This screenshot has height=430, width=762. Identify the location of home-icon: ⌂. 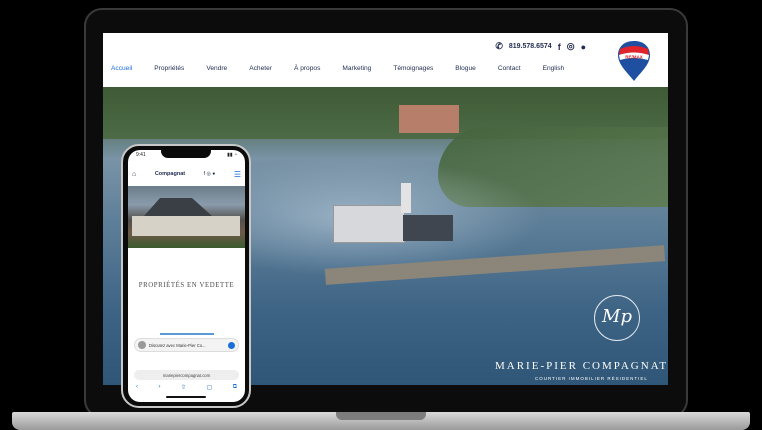
(134, 174).